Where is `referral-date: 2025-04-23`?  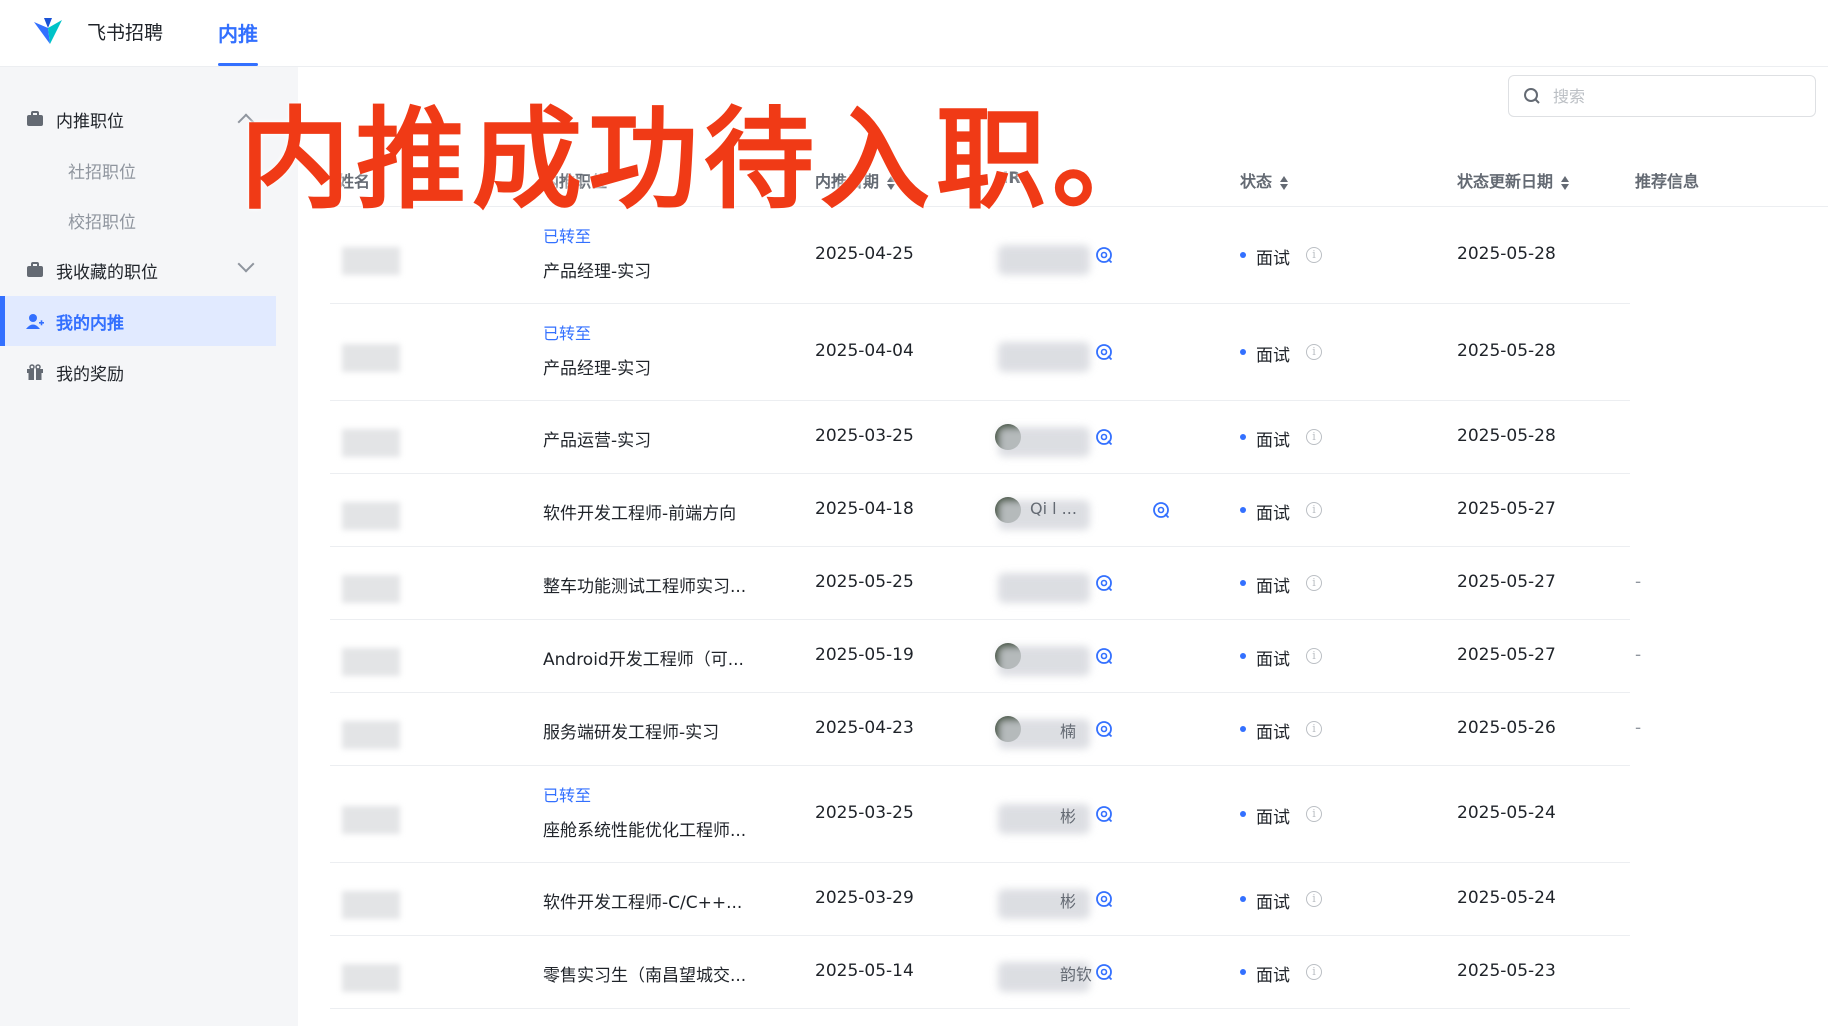 referral-date: 2025-04-23 is located at coordinates (864, 727).